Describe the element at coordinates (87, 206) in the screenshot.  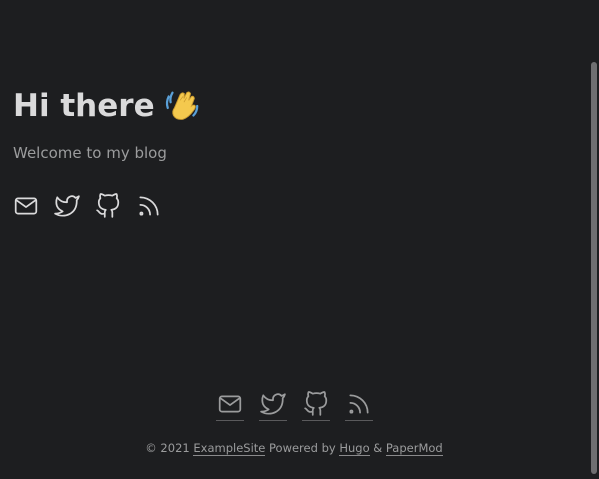
I see `social-icons` at that location.